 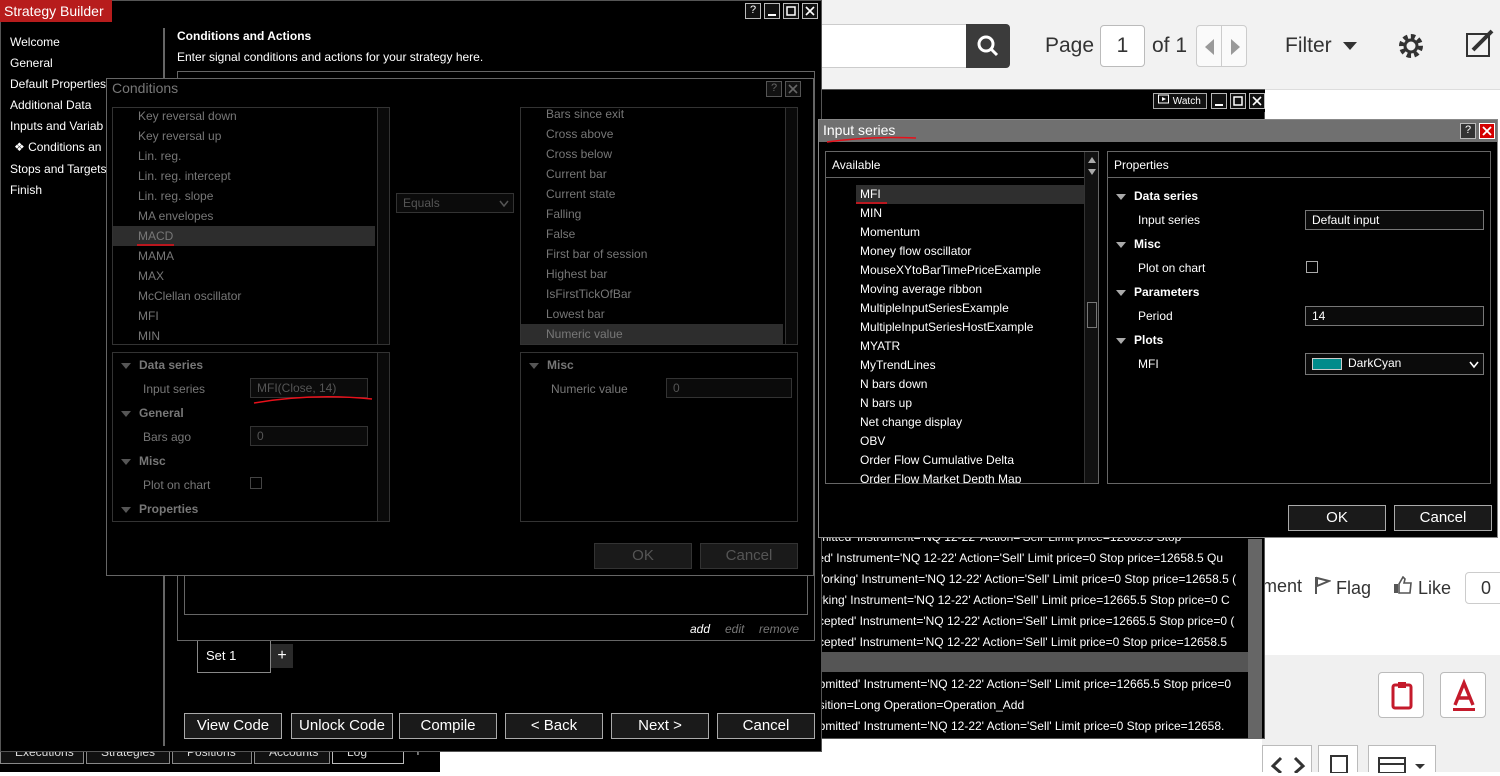 I want to click on input-series-ok-button: OK, so click(x=1337, y=518).